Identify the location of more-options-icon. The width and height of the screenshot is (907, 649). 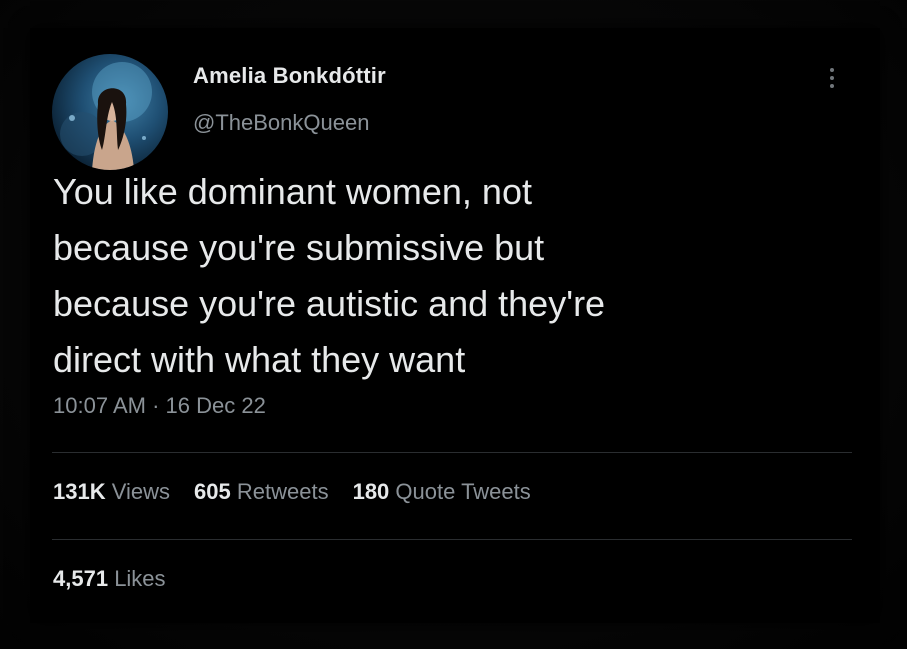
(832, 78).